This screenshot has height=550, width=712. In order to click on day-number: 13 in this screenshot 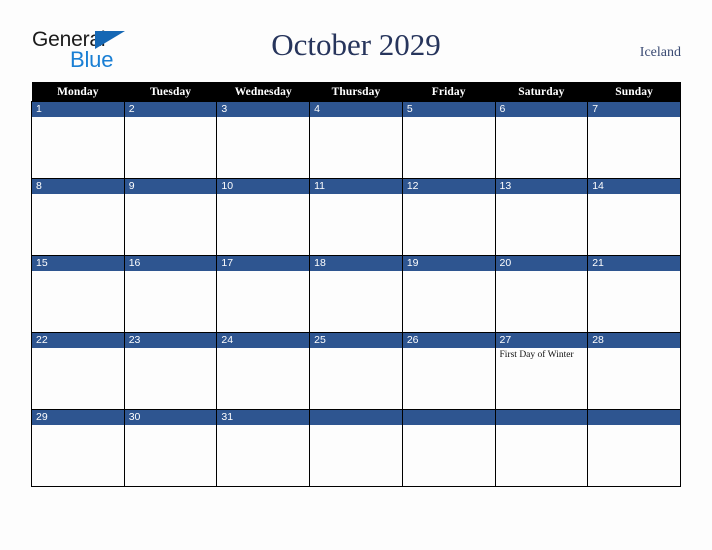, I will do `click(541, 186)`.